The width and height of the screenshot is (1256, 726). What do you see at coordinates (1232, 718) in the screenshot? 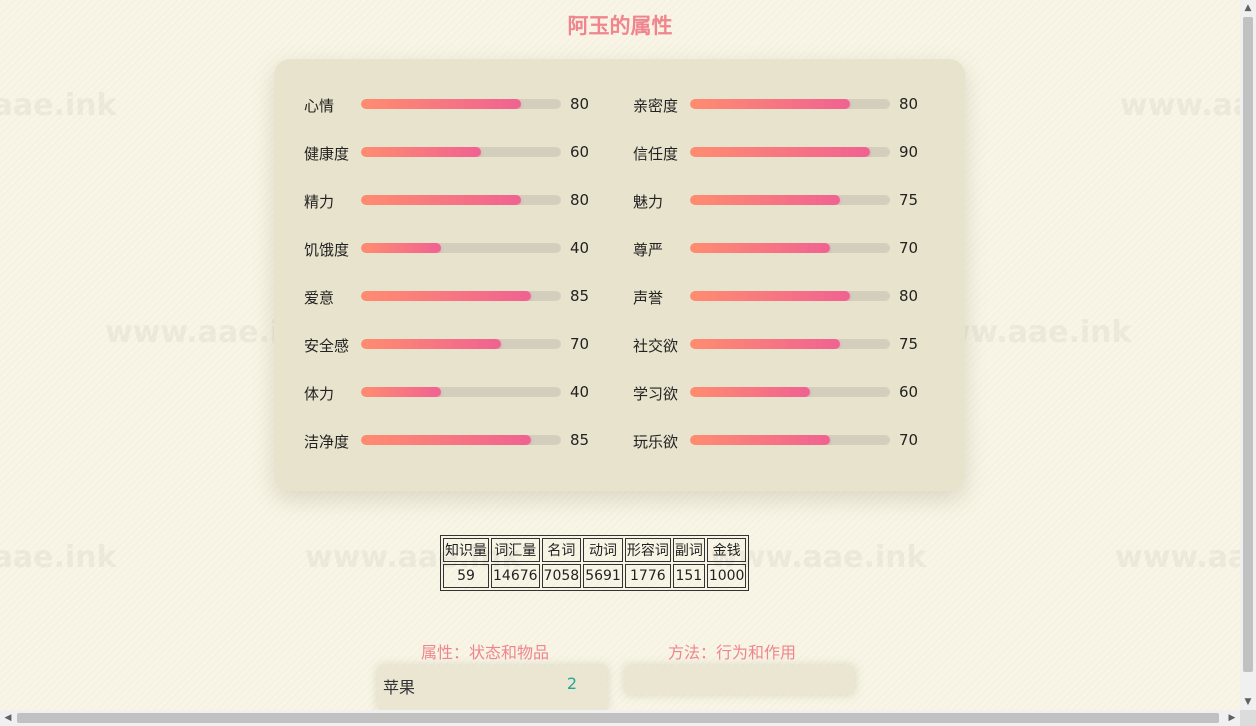
I see `scroll-right-arrow-icon: ▶` at bounding box center [1232, 718].